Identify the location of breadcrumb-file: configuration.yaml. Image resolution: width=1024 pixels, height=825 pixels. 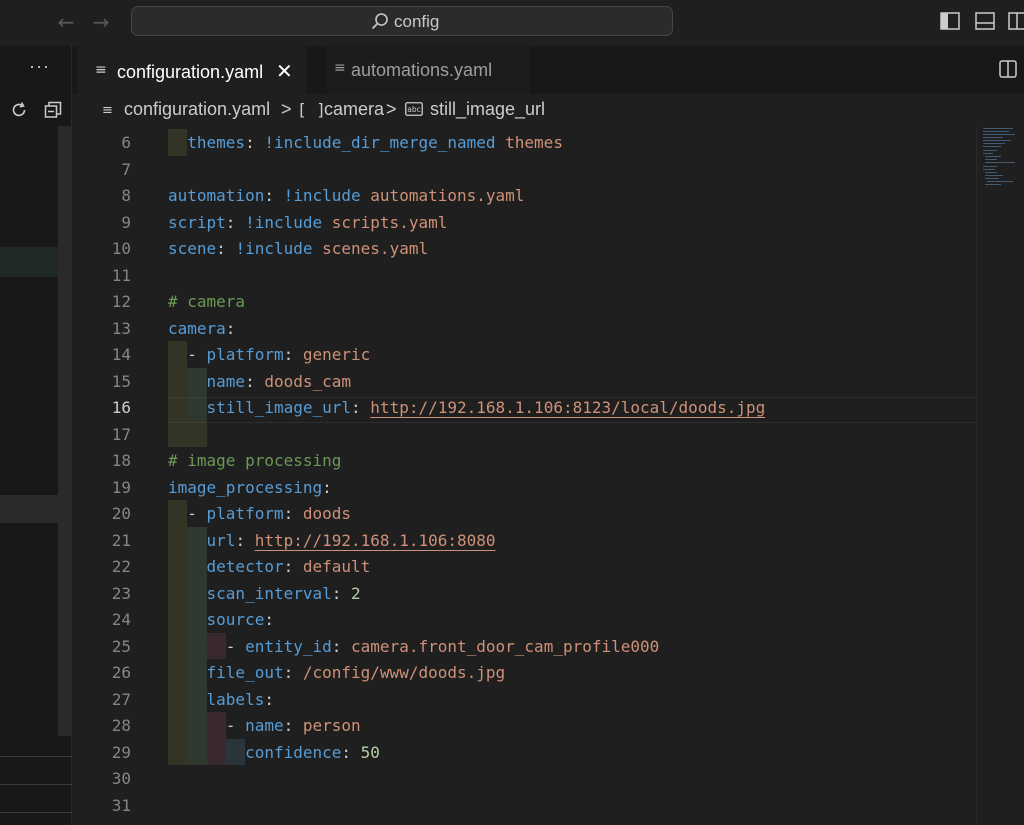
(197, 109).